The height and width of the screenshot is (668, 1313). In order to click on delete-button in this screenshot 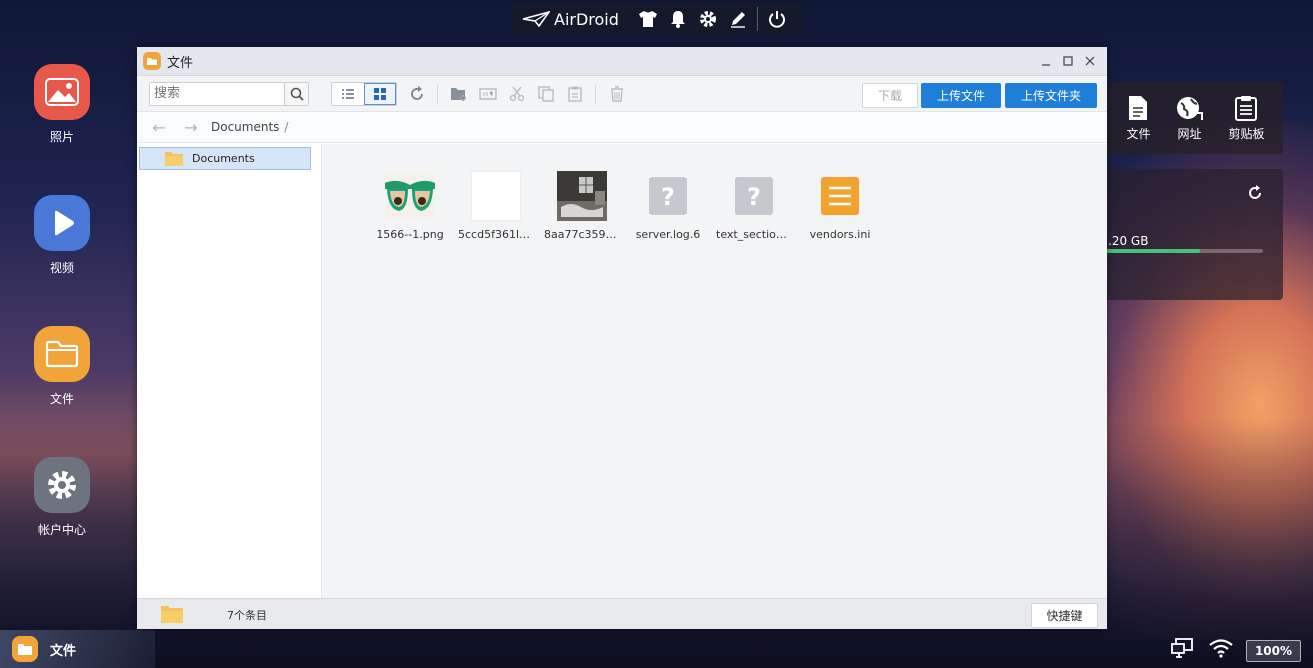, I will do `click(617, 94)`.